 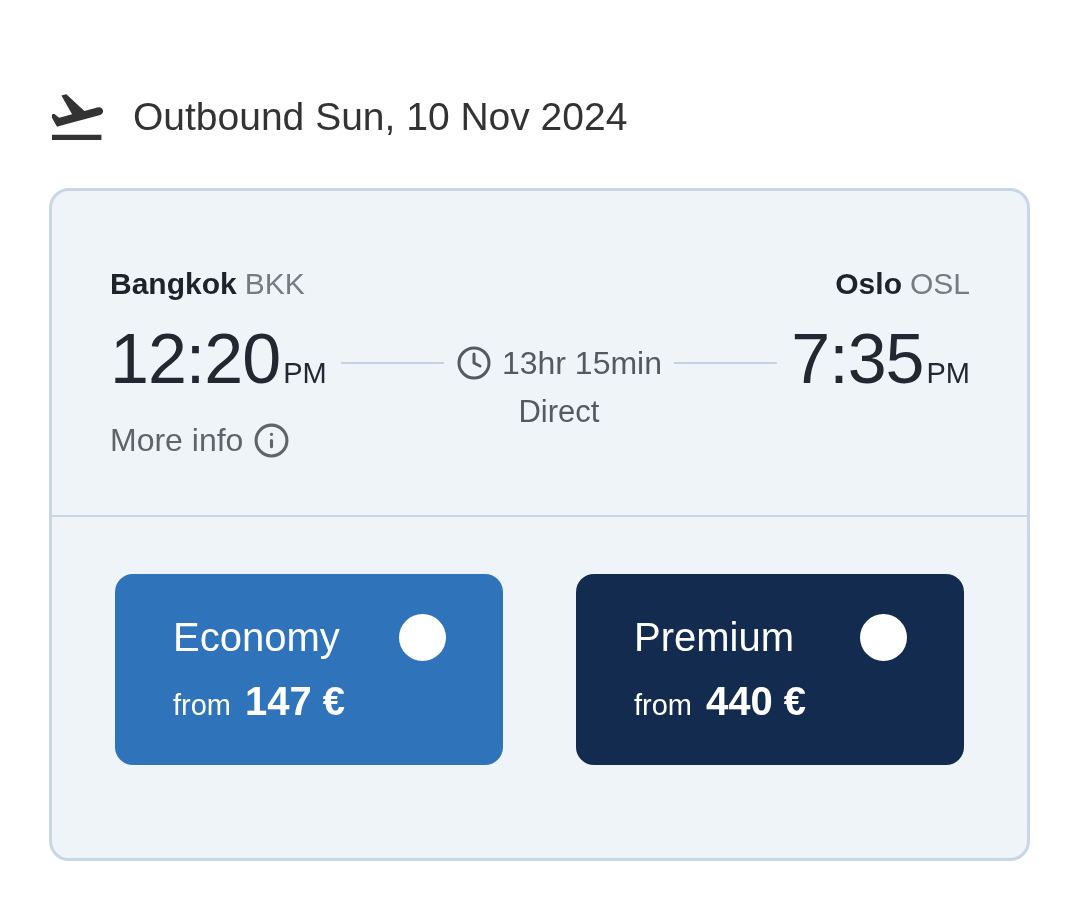 What do you see at coordinates (857, 359) in the screenshot?
I see `arrival-time: 7:35` at bounding box center [857, 359].